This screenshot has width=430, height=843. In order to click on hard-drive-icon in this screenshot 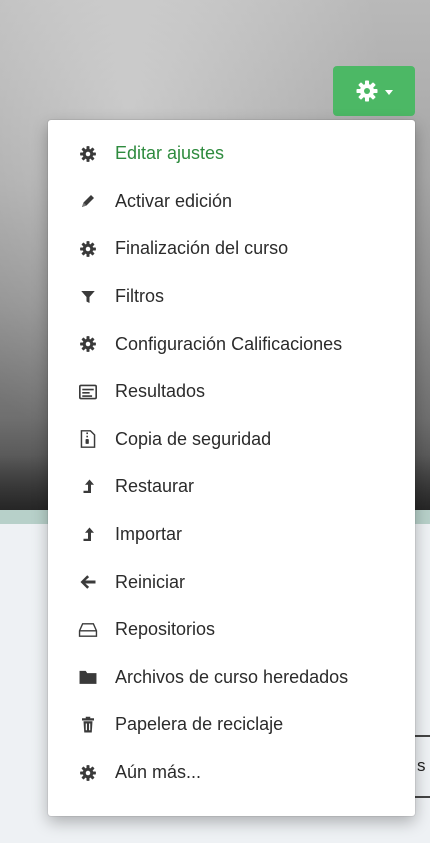, I will do `click(88, 630)`.